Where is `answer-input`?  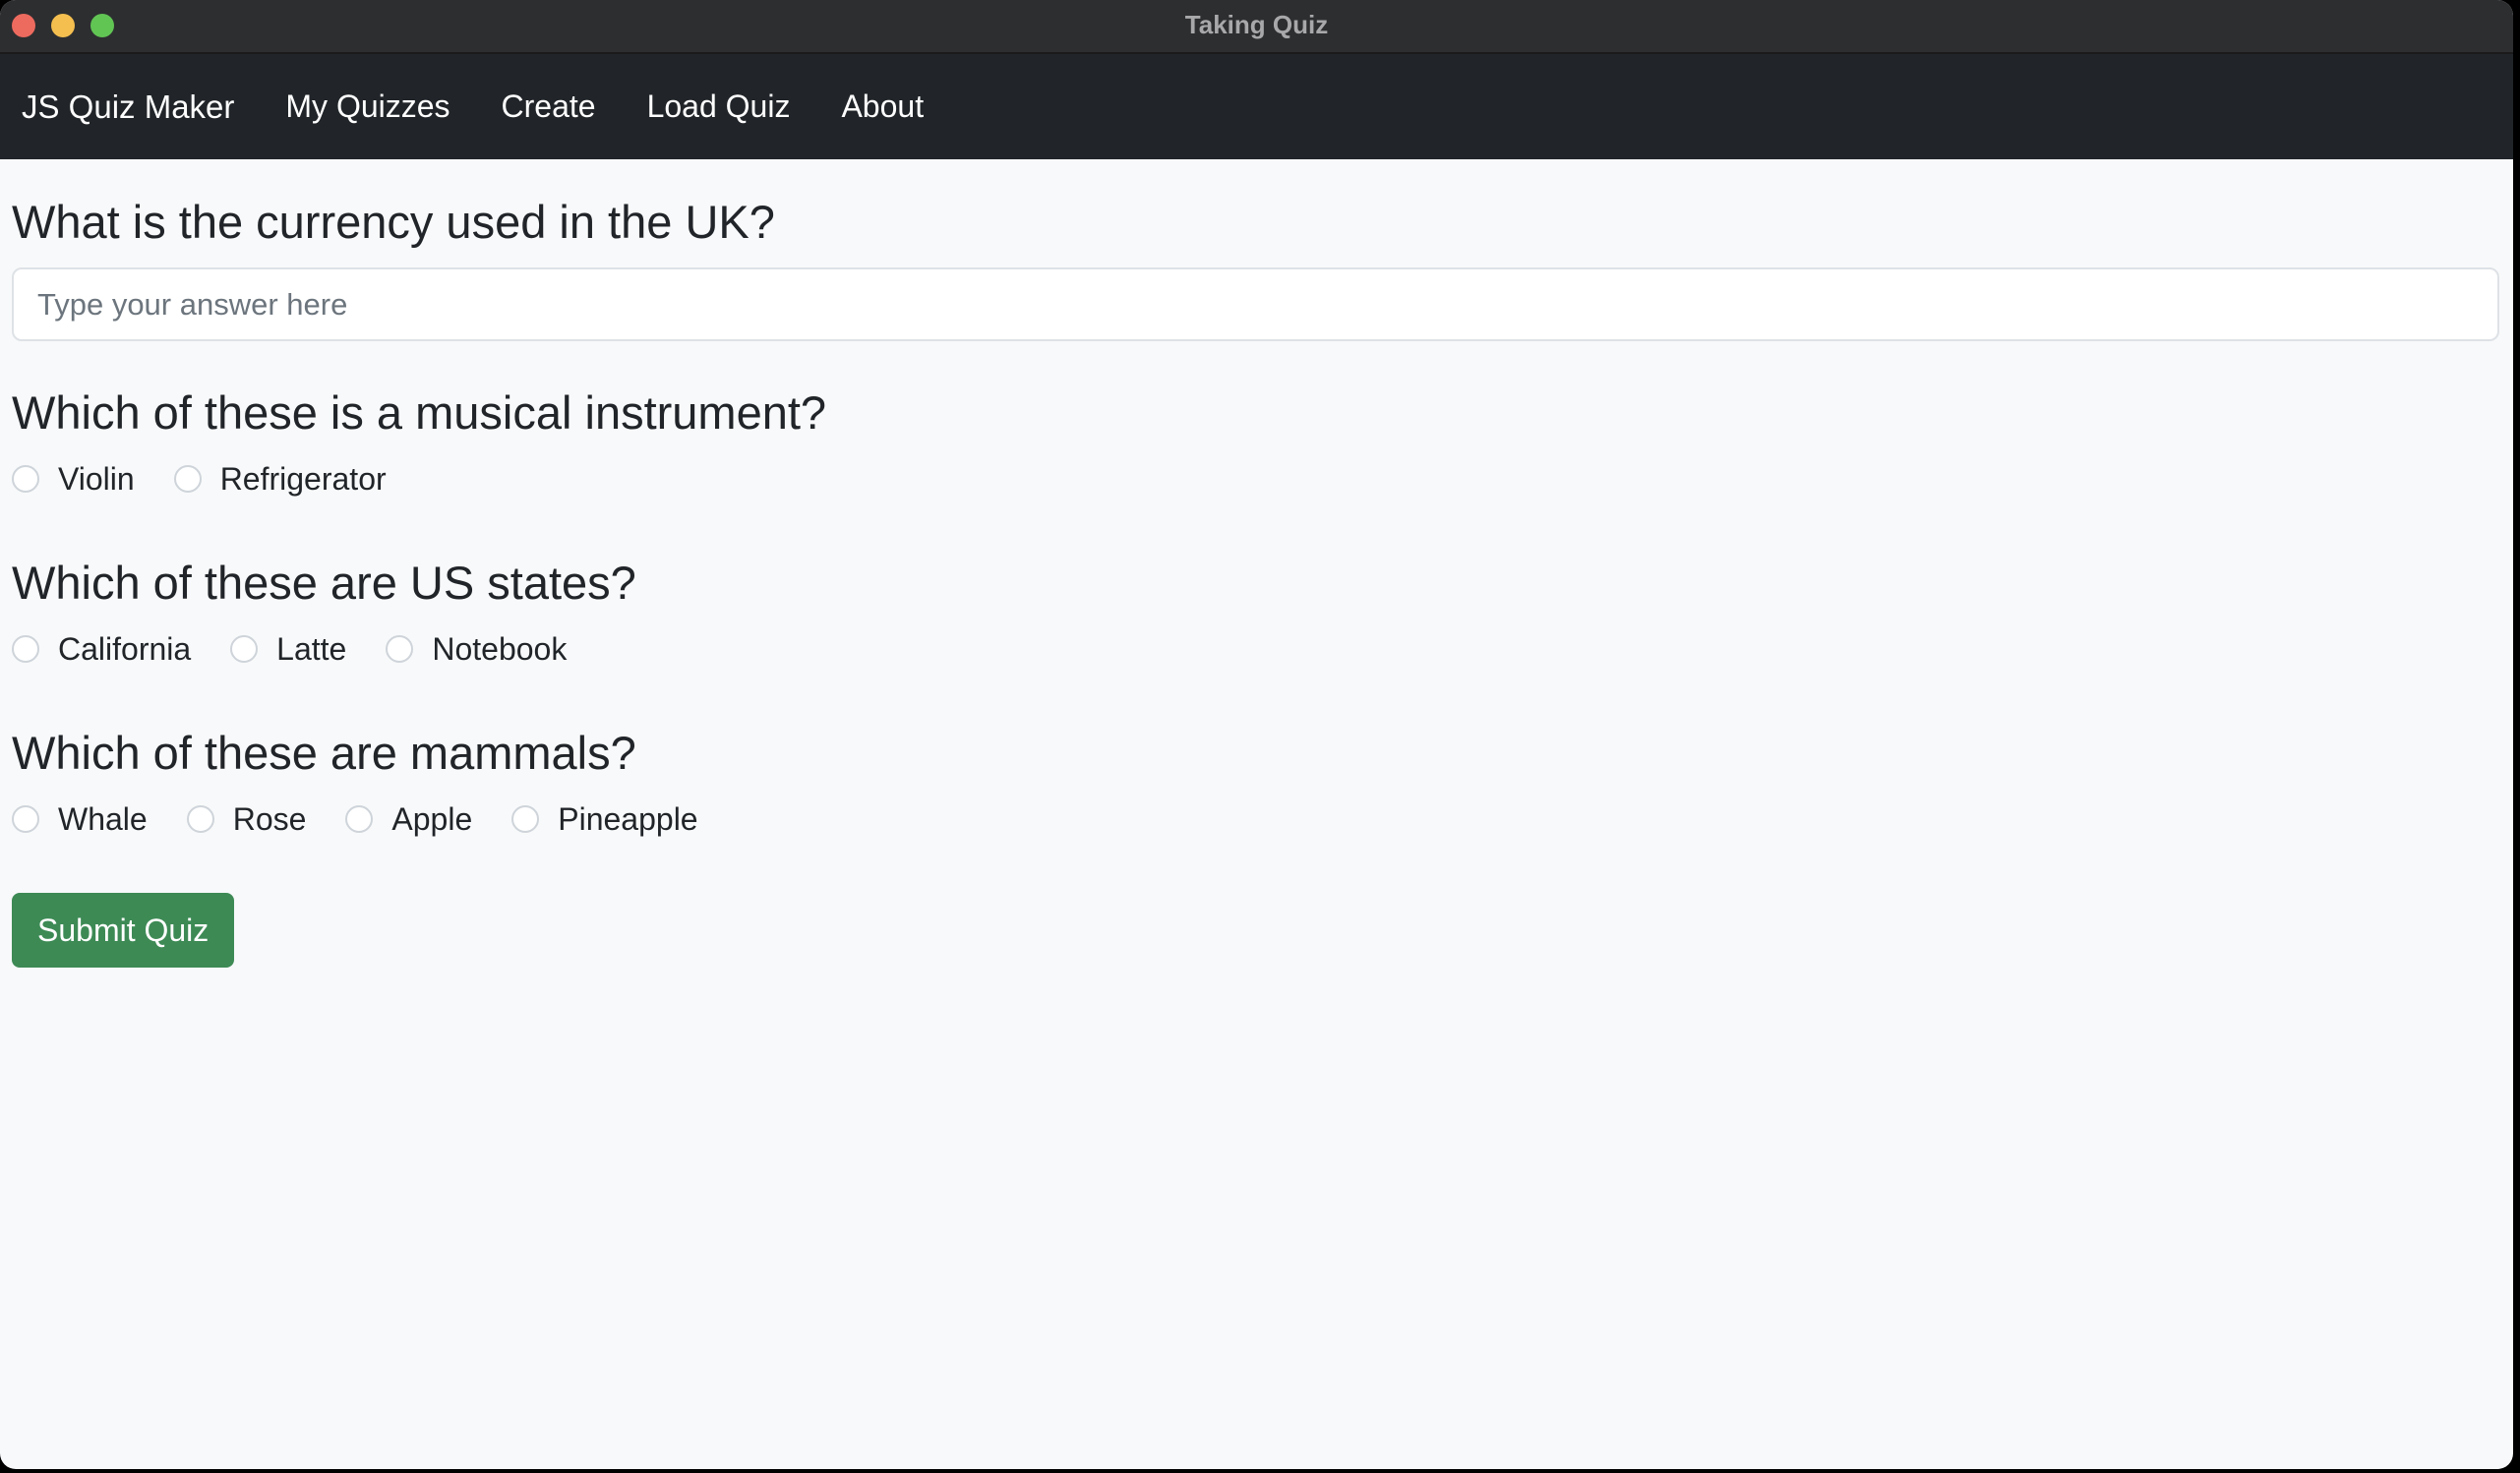
answer-input is located at coordinates (1255, 304).